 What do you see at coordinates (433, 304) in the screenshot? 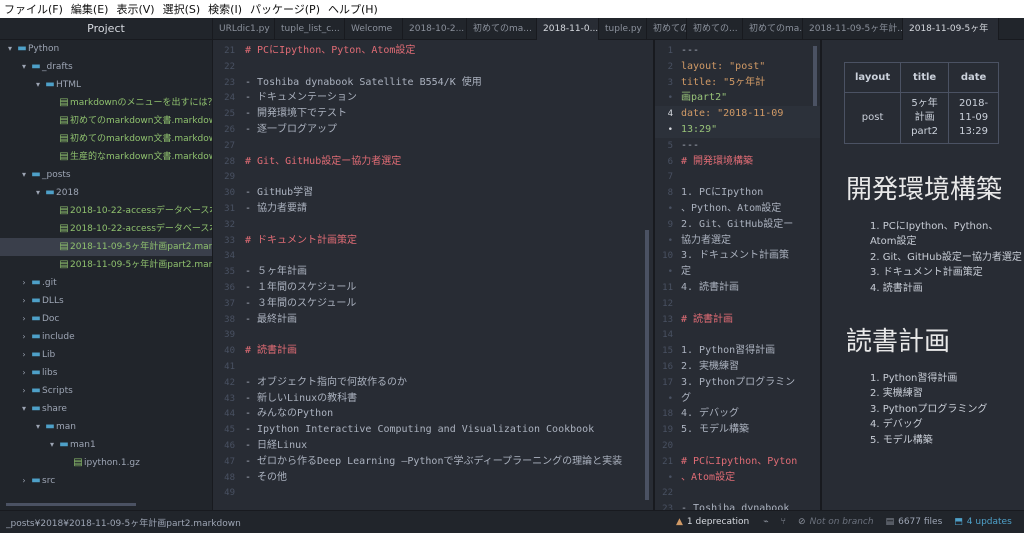
I see `code-line: 37 - ３年間のスケジュール` at bounding box center [433, 304].